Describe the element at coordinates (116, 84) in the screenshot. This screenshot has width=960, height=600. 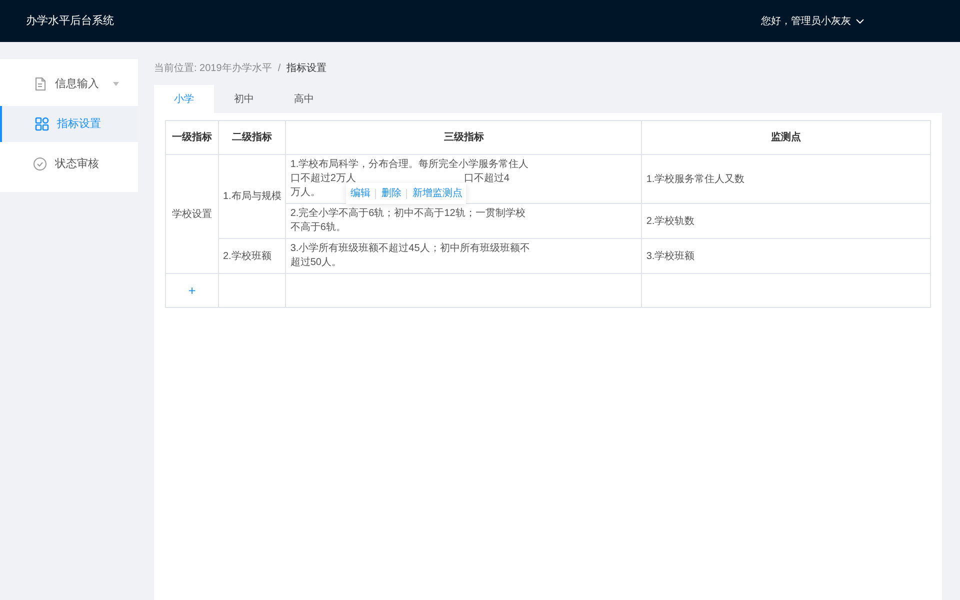
I see `caret-down-icon` at that location.